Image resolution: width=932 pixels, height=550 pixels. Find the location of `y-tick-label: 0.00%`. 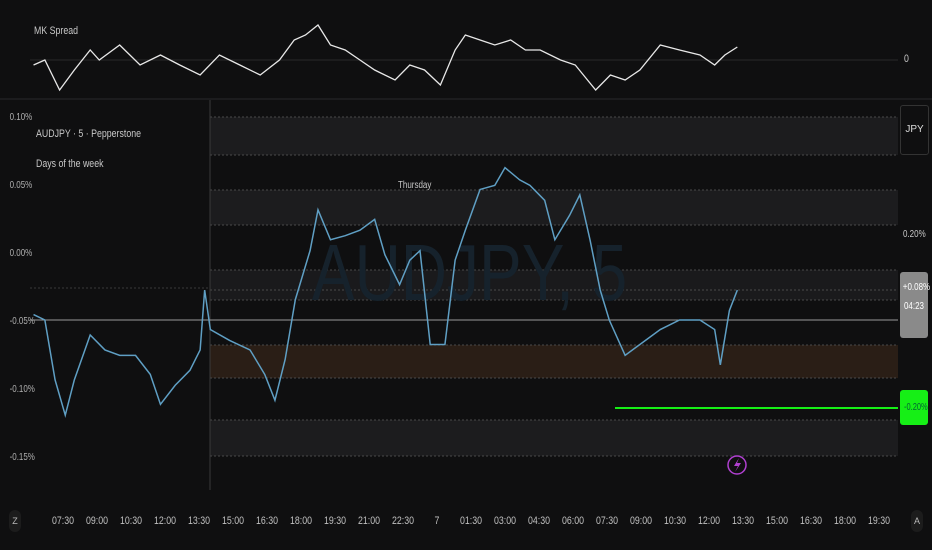

y-tick-label: 0.00% is located at coordinates (21, 252).